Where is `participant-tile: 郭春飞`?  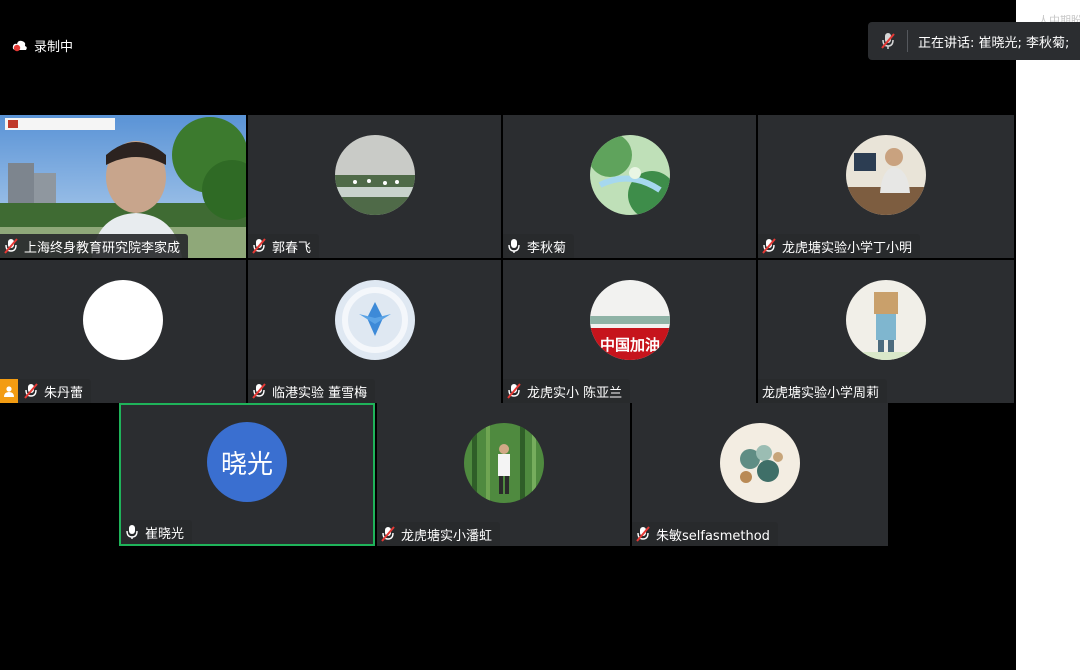 participant-tile: 郭春飞 is located at coordinates (374, 186).